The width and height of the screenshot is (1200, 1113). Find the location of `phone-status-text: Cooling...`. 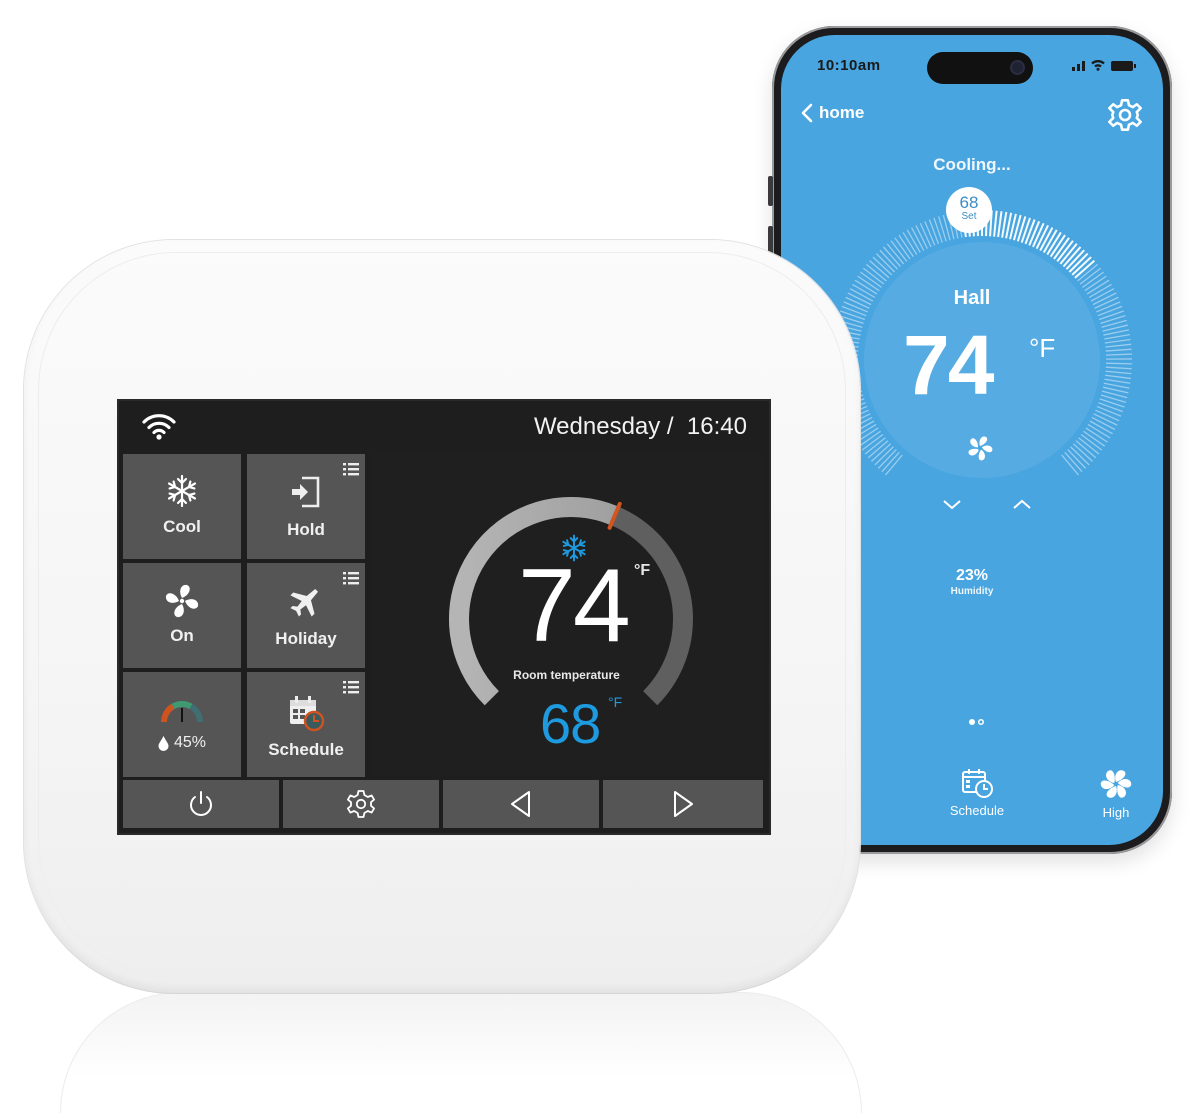

phone-status-text: Cooling... is located at coordinates (972, 165).